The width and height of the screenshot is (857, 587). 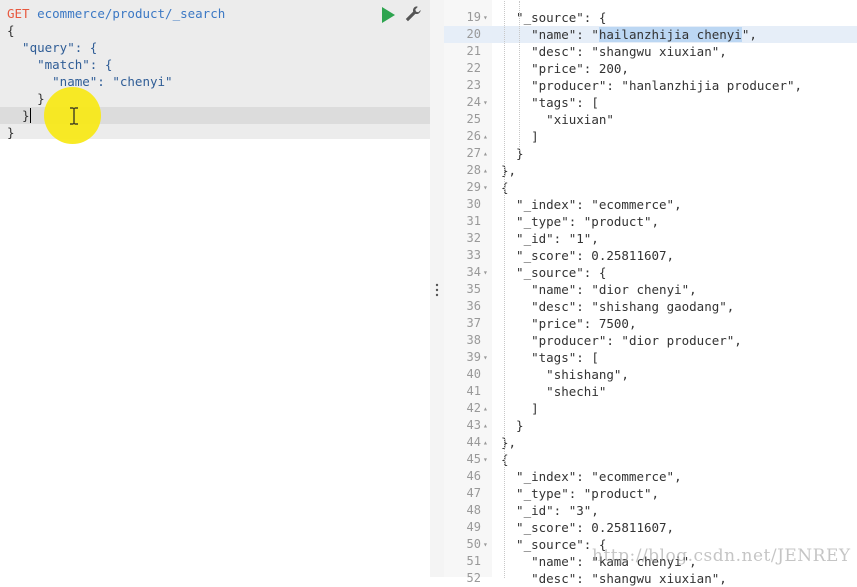 I want to click on response-line: 52 "desc": "shangwu xiuxian",, so click(x=650, y=578).